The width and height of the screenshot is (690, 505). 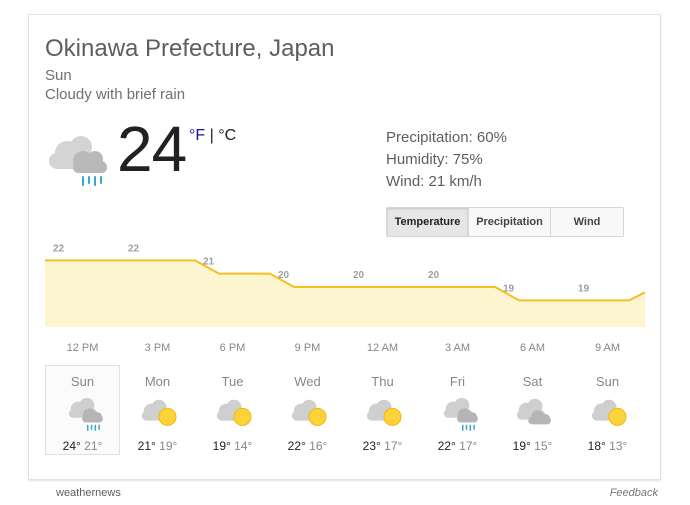 What do you see at coordinates (115, 94) in the screenshot?
I see `current-condition: Cloudy with brief rain` at bounding box center [115, 94].